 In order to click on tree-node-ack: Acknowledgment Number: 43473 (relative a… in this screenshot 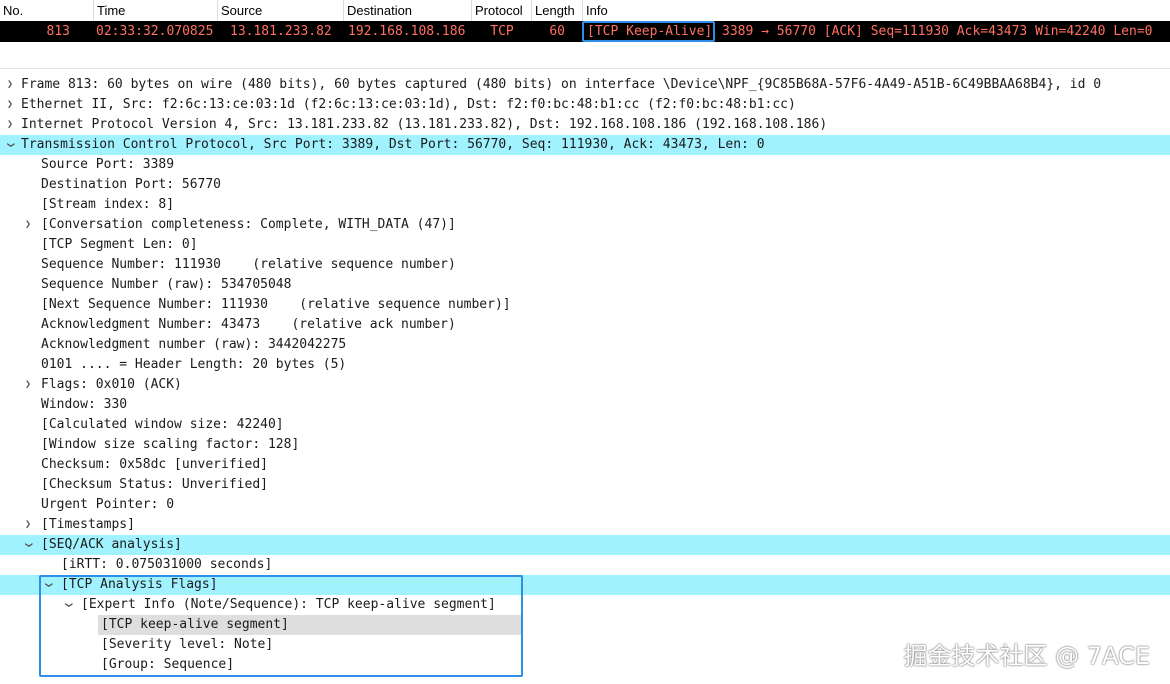, I will do `click(585, 325)`.